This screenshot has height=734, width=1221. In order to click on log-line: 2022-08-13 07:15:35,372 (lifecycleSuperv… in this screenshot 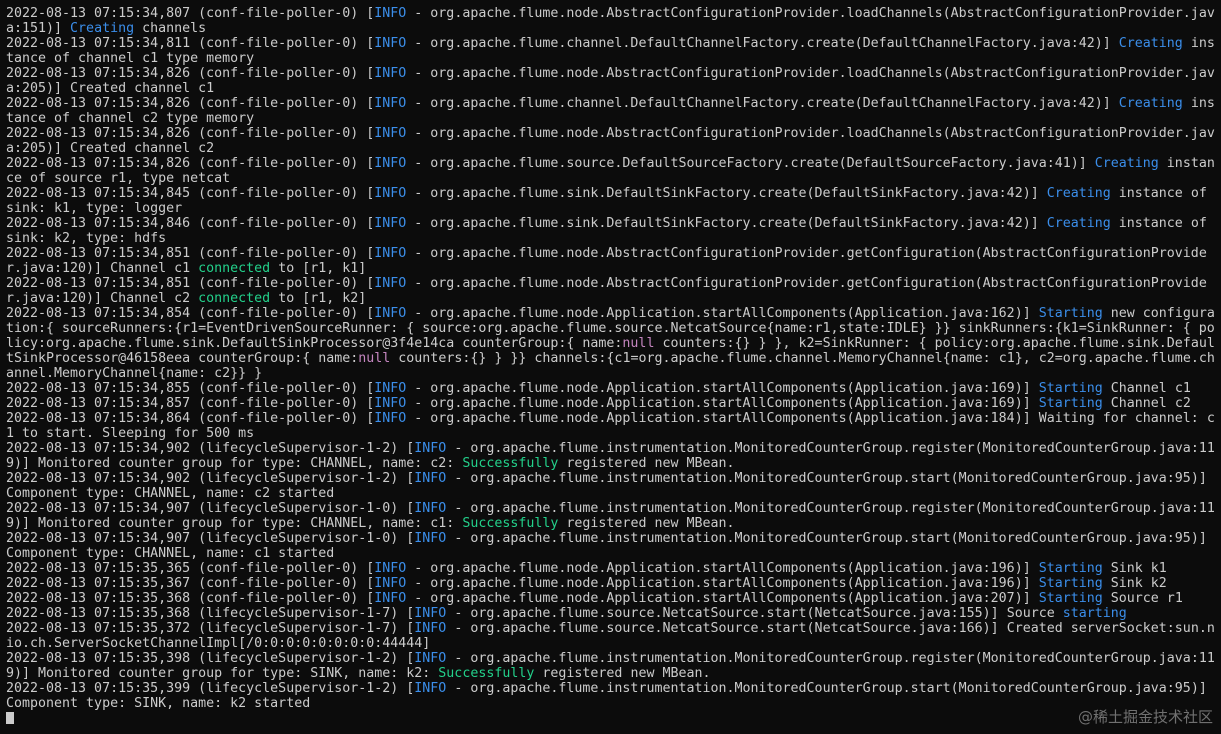, I will do `click(612, 636)`.